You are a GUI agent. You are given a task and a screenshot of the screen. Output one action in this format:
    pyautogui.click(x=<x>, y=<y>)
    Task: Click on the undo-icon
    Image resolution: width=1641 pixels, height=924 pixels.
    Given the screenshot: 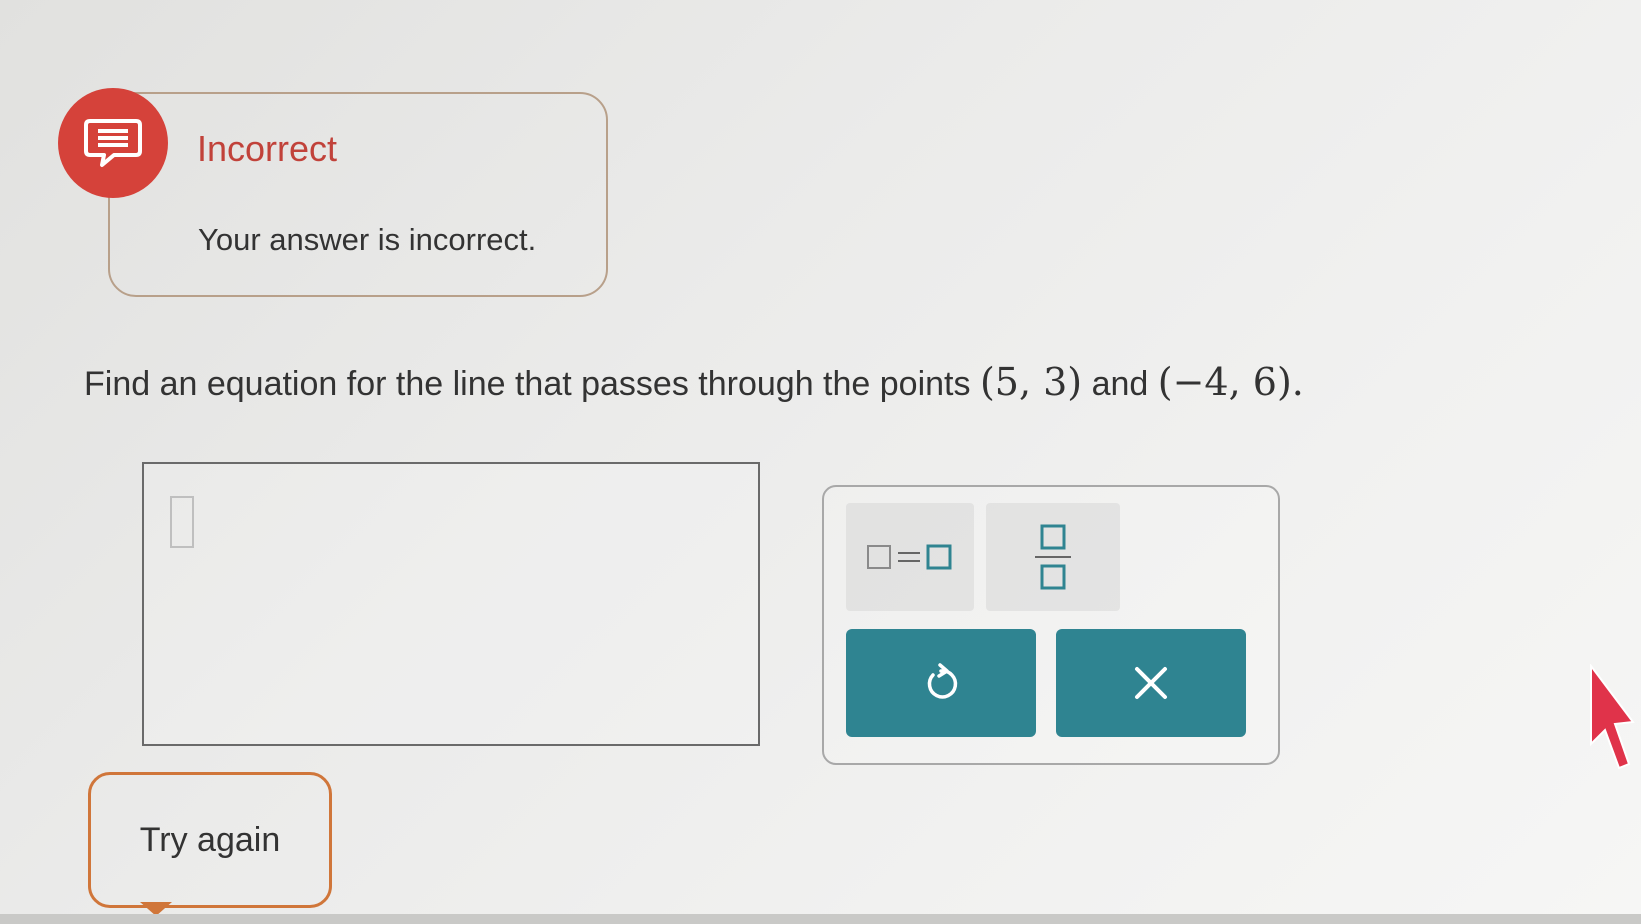 What is the action you would take?
    pyautogui.click(x=942, y=681)
    